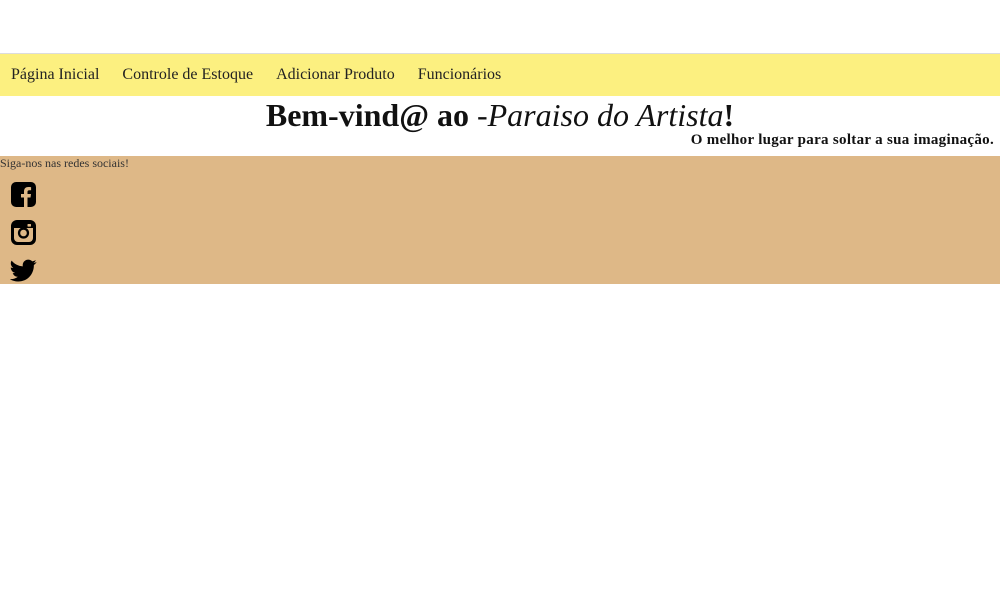 This screenshot has height=600, width=1000. What do you see at coordinates (187, 75) in the screenshot?
I see `nav-link-controle-estoque: Controle de Estoque` at bounding box center [187, 75].